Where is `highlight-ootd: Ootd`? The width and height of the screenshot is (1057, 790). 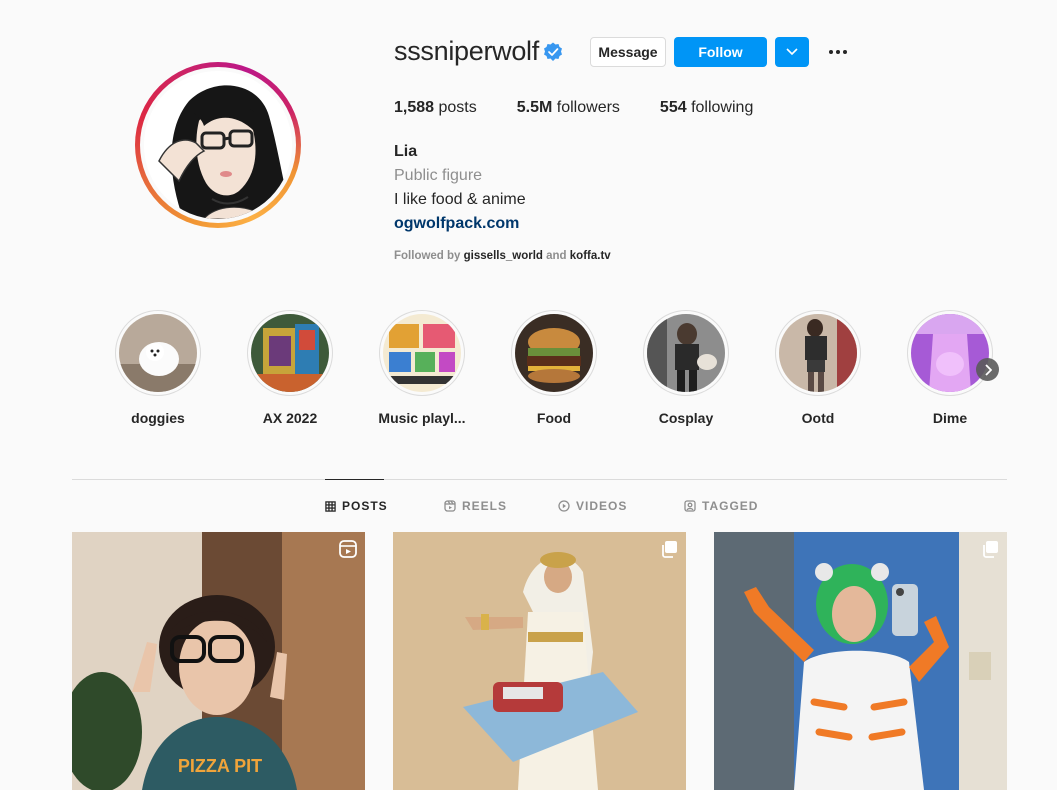 highlight-ootd: Ootd is located at coordinates (818, 368).